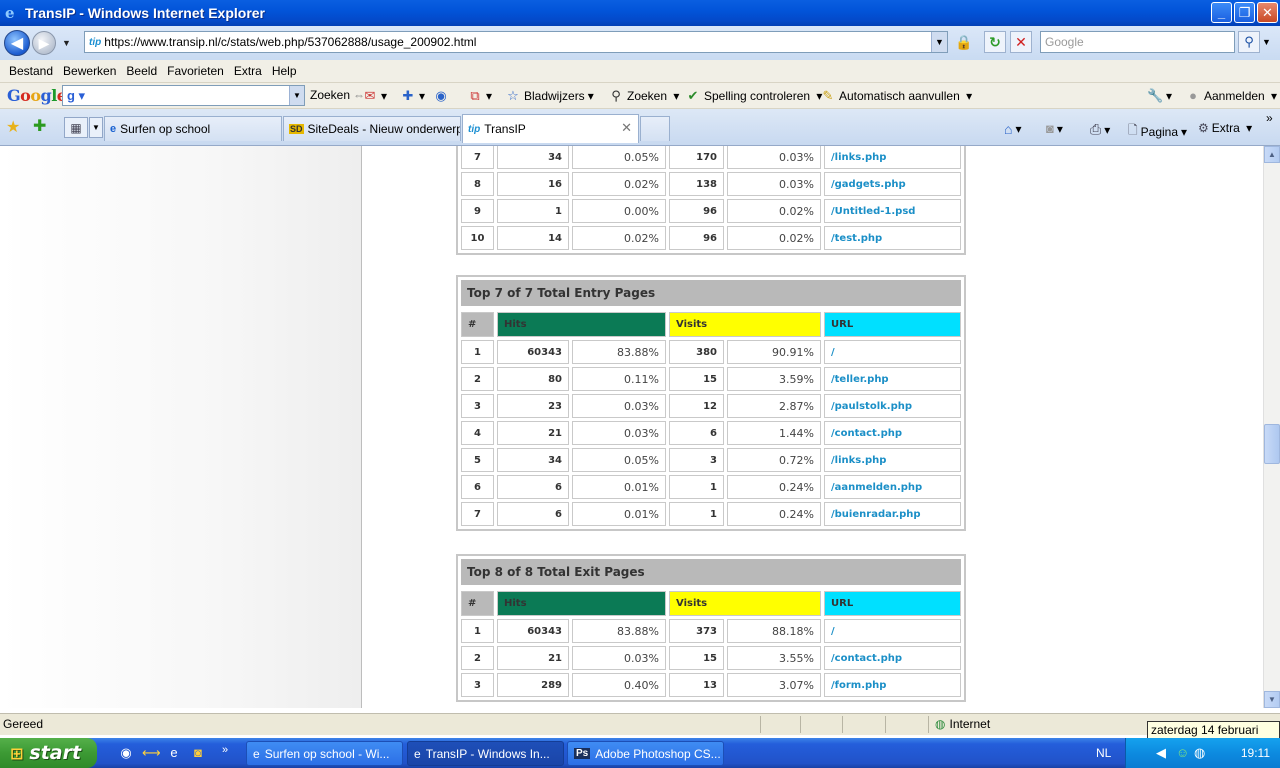 The width and height of the screenshot is (1280, 768). Describe the element at coordinates (892, 406) in the screenshot. I see `url-link: /paulstolk.php` at that location.